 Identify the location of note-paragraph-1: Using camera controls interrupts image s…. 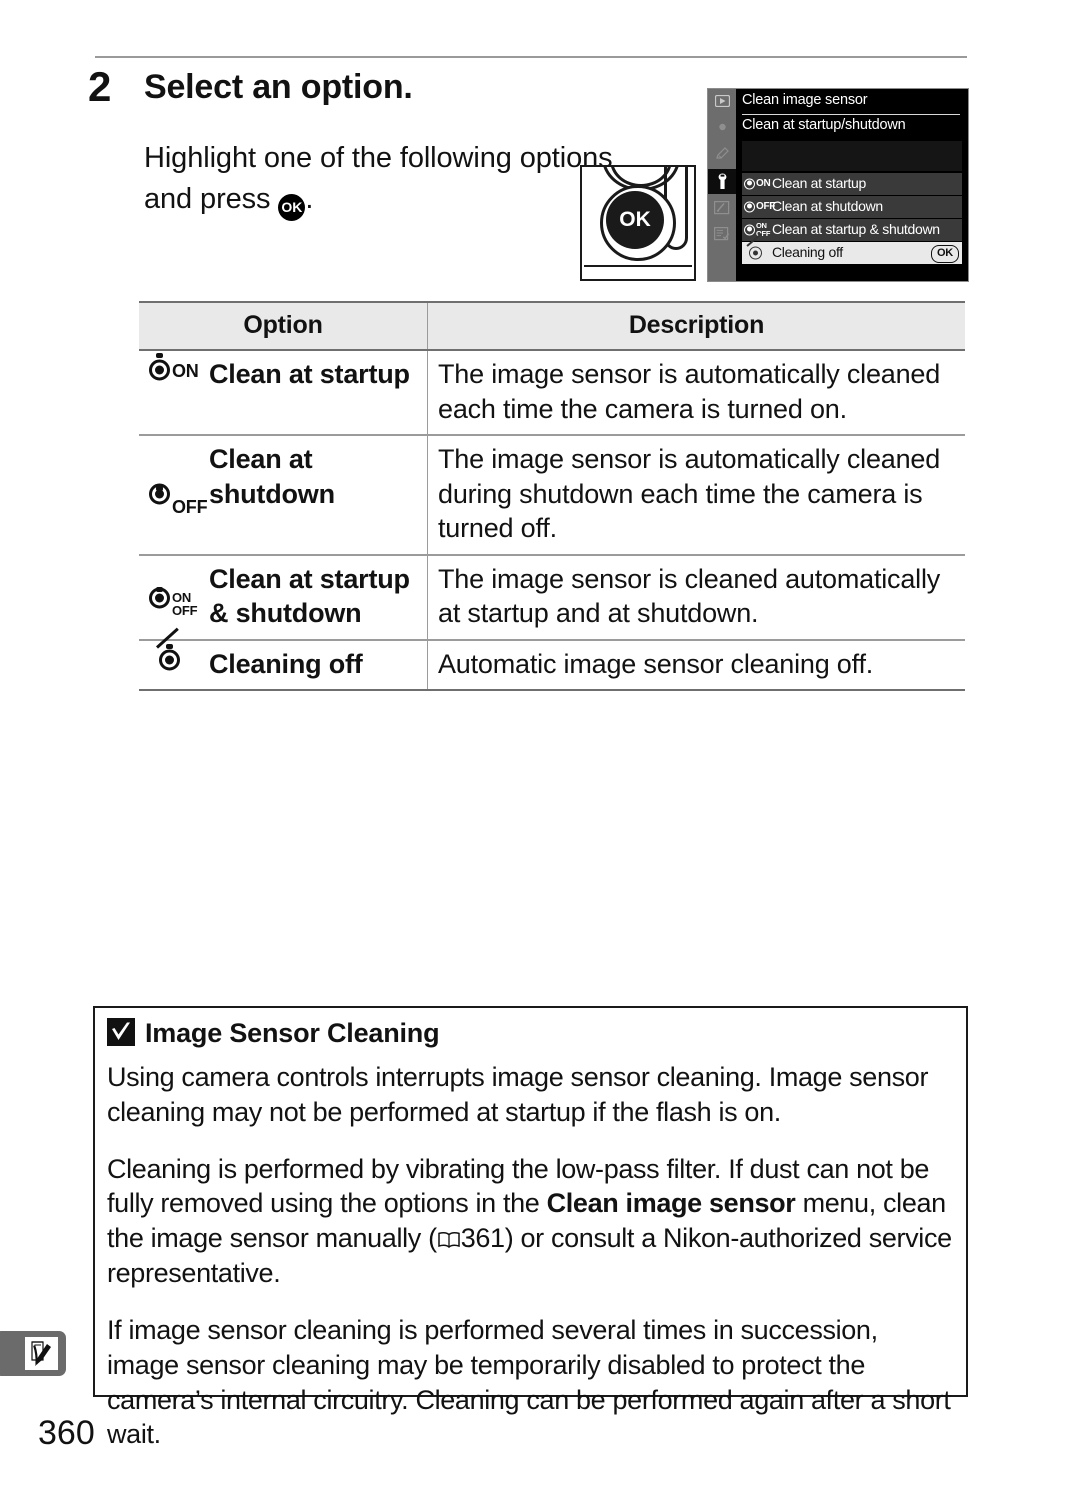
(518, 1094).